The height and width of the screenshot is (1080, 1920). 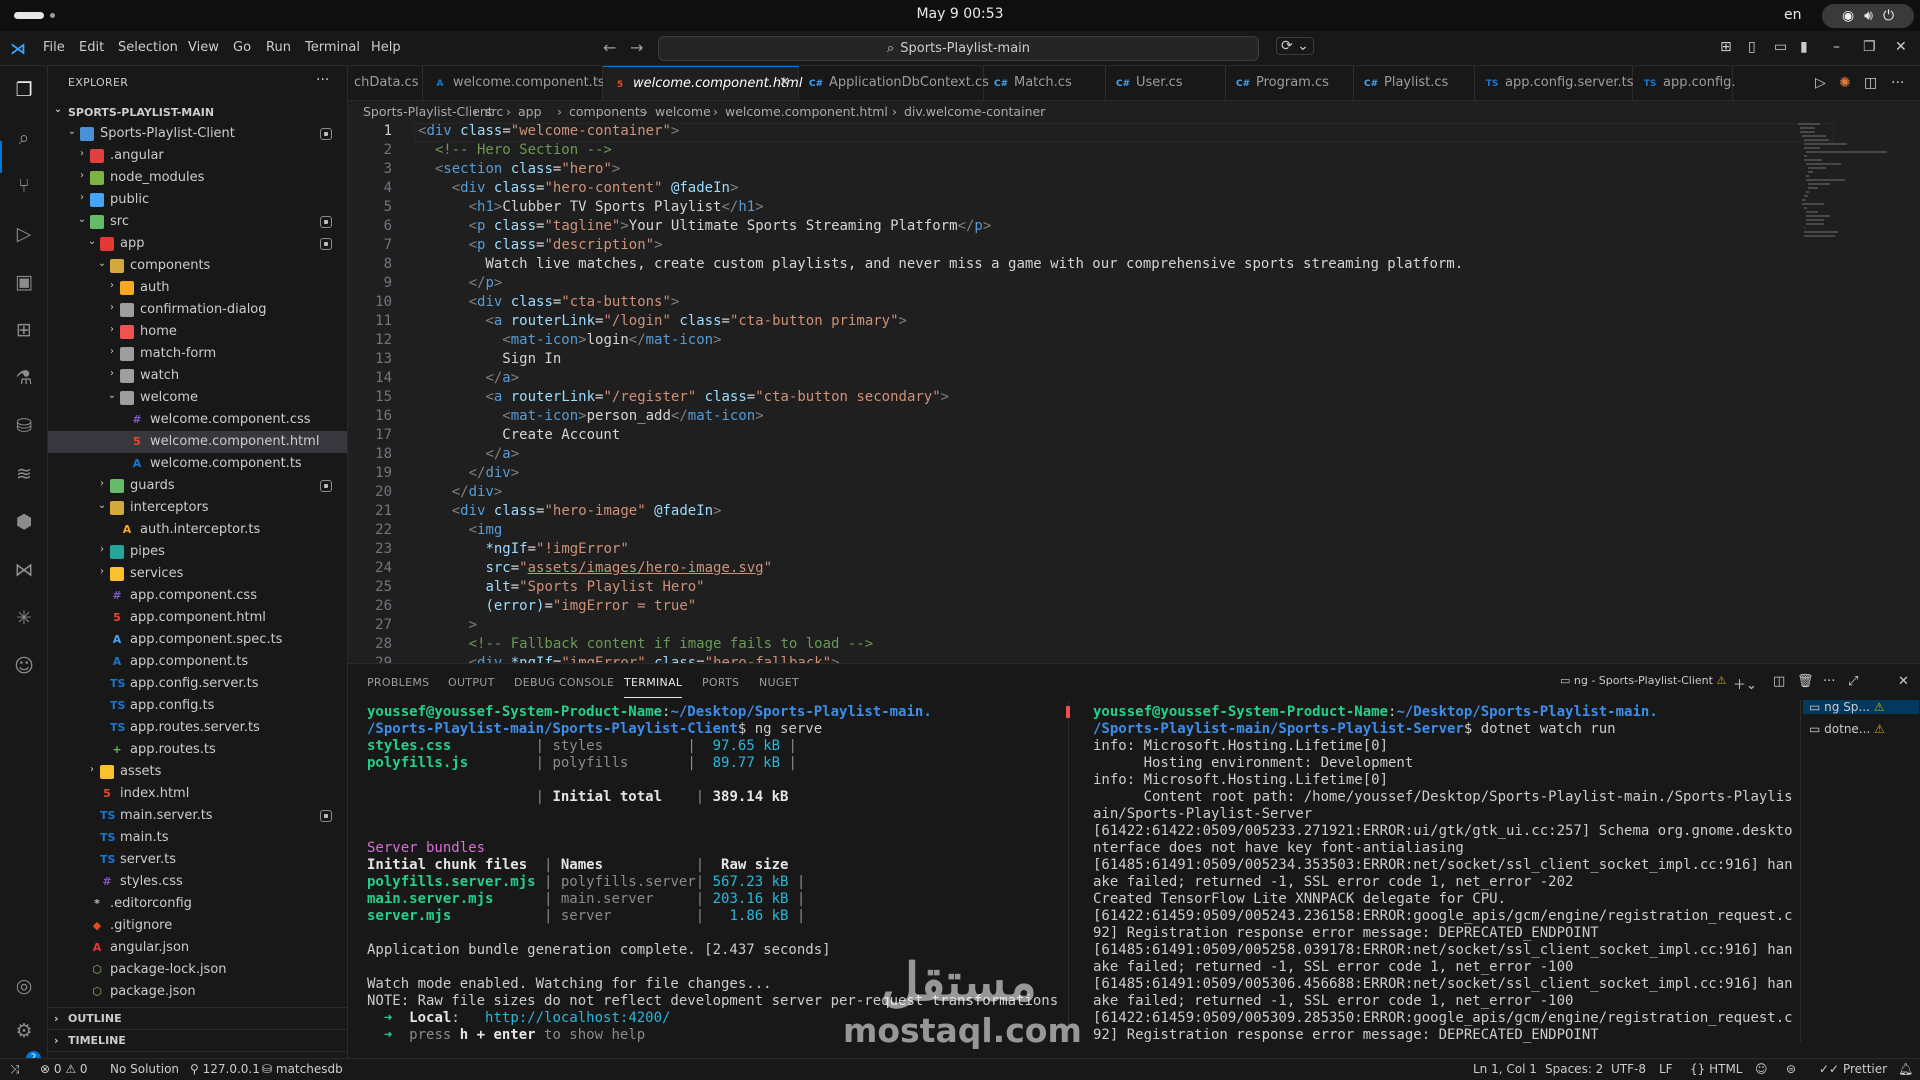 What do you see at coordinates (197, 266) in the screenshot?
I see `tree-folder: ⌄ components` at bounding box center [197, 266].